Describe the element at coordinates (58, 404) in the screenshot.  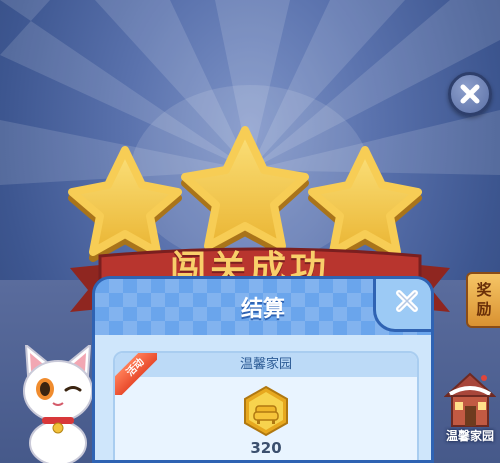
I see `cat-mascot-icon` at that location.